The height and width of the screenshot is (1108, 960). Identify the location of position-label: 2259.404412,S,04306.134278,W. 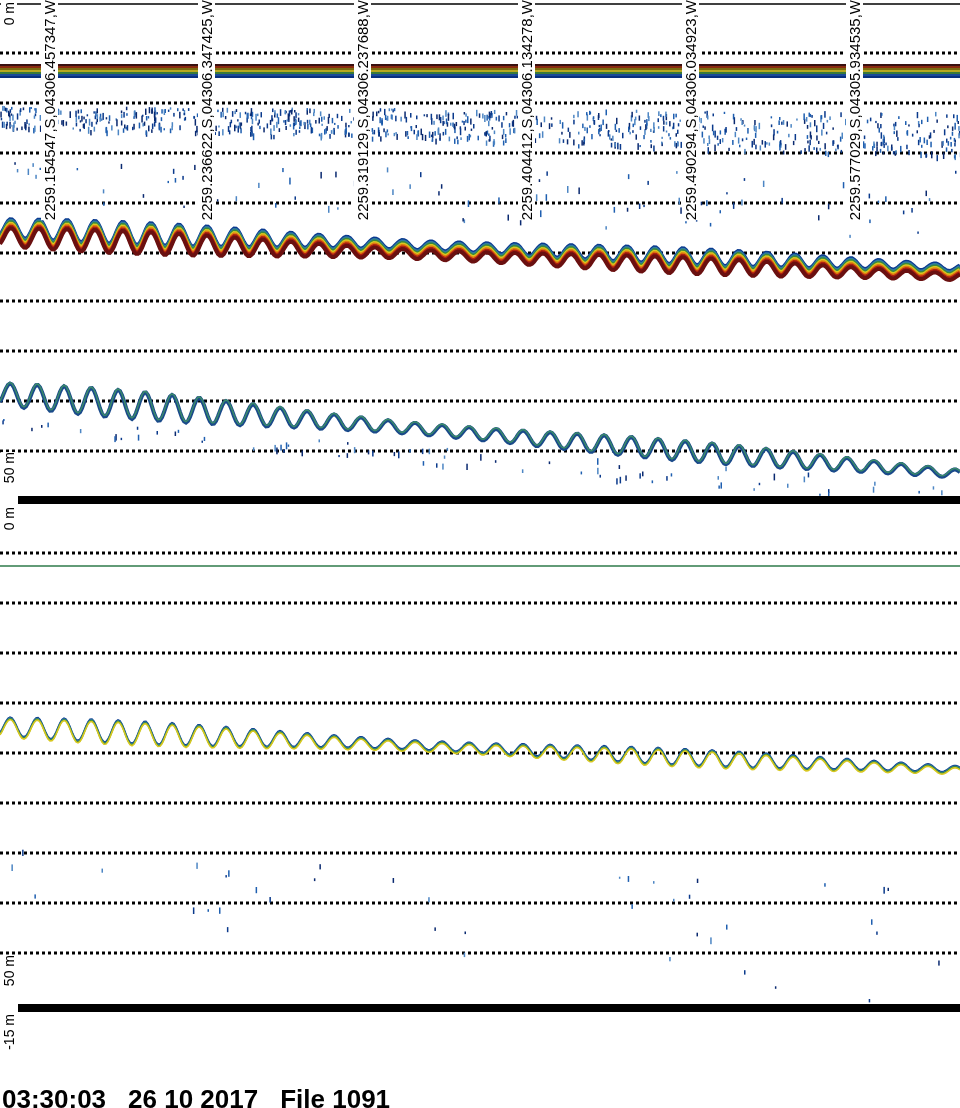
(526, 110).